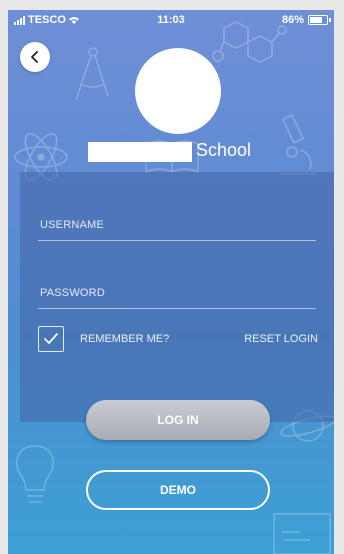 The image size is (344, 554). Describe the element at coordinates (306, 20) in the screenshot. I see `status-right: 86%` at that location.